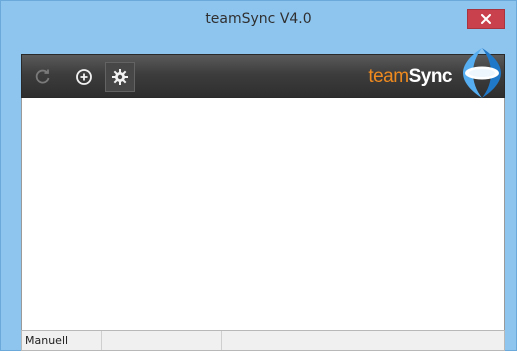 This screenshot has height=351, width=517. I want to click on refresh-button, so click(43, 77).